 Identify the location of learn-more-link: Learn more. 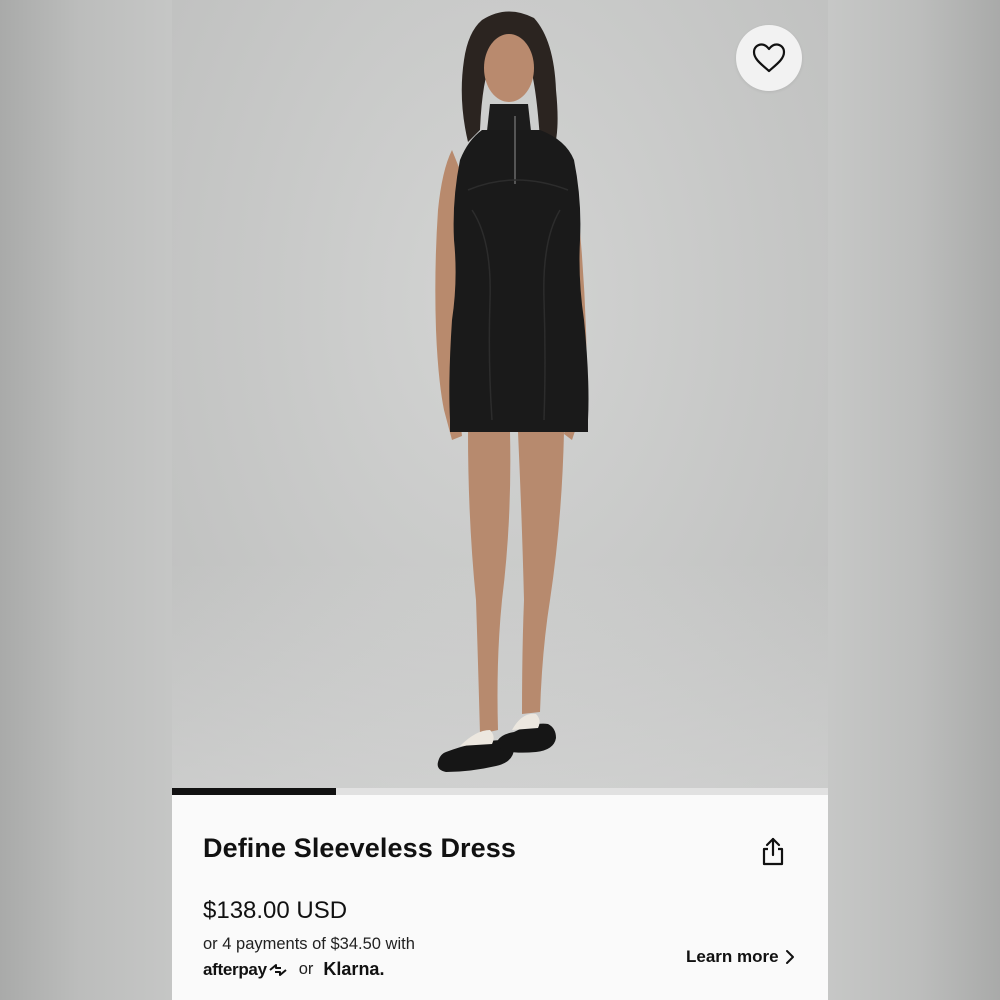
(740, 957).